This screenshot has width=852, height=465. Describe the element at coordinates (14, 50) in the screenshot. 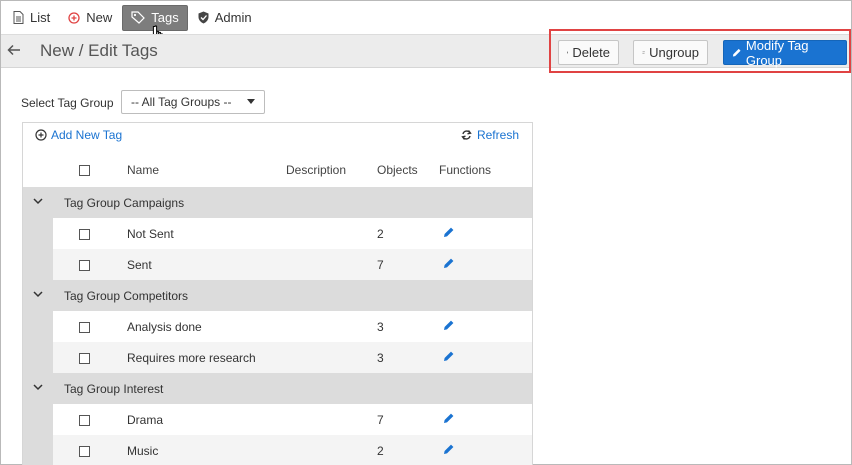

I see `arrow-left-icon` at that location.